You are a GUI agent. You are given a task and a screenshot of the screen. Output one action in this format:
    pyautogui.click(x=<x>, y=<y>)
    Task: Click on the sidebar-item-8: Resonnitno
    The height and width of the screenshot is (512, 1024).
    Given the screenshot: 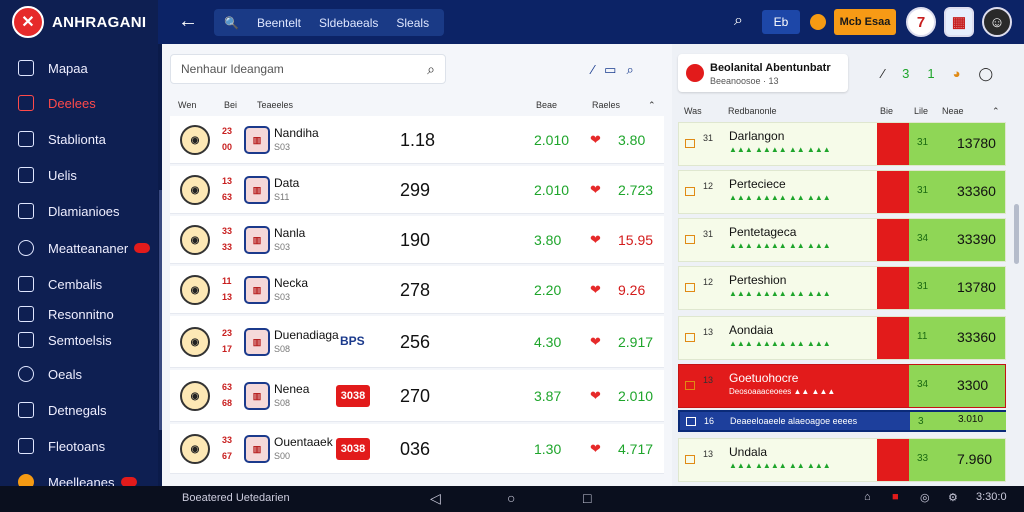 What is the action you would take?
    pyautogui.click(x=66, y=314)
    